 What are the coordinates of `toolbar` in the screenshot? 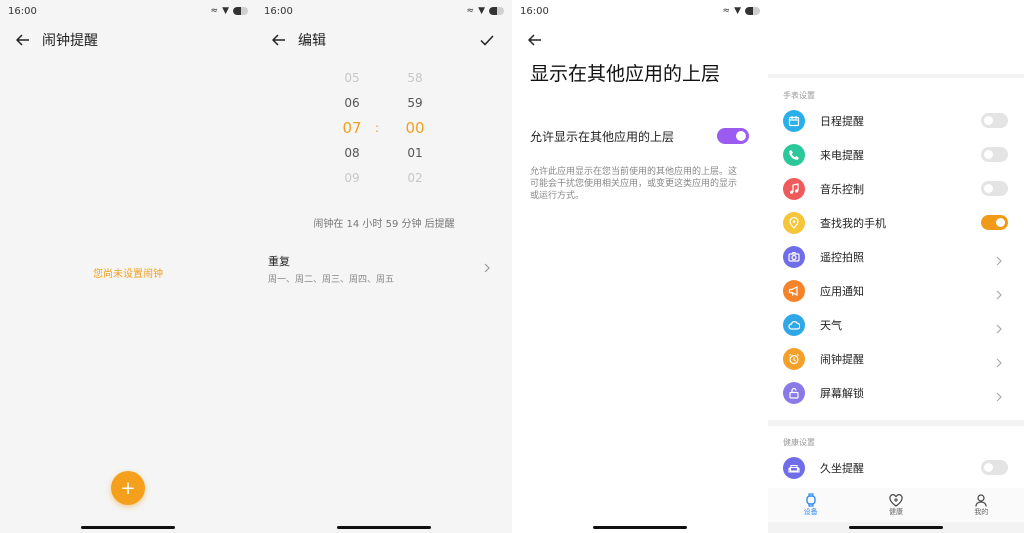 It's located at (640, 40).